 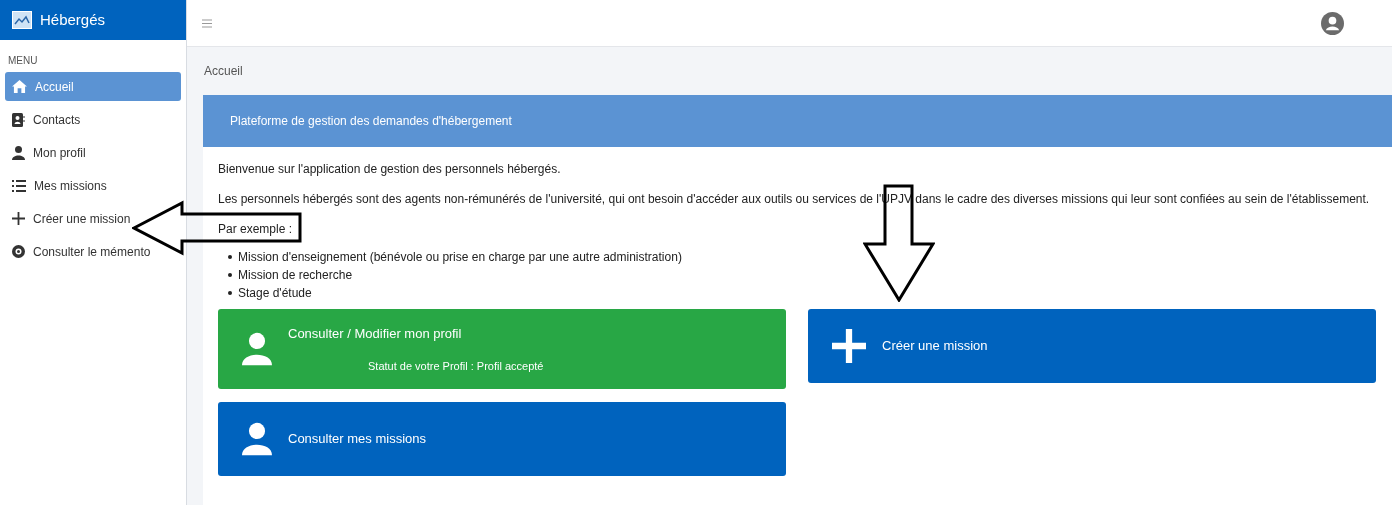 What do you see at coordinates (18, 119) in the screenshot?
I see `contact-card-icon` at bounding box center [18, 119].